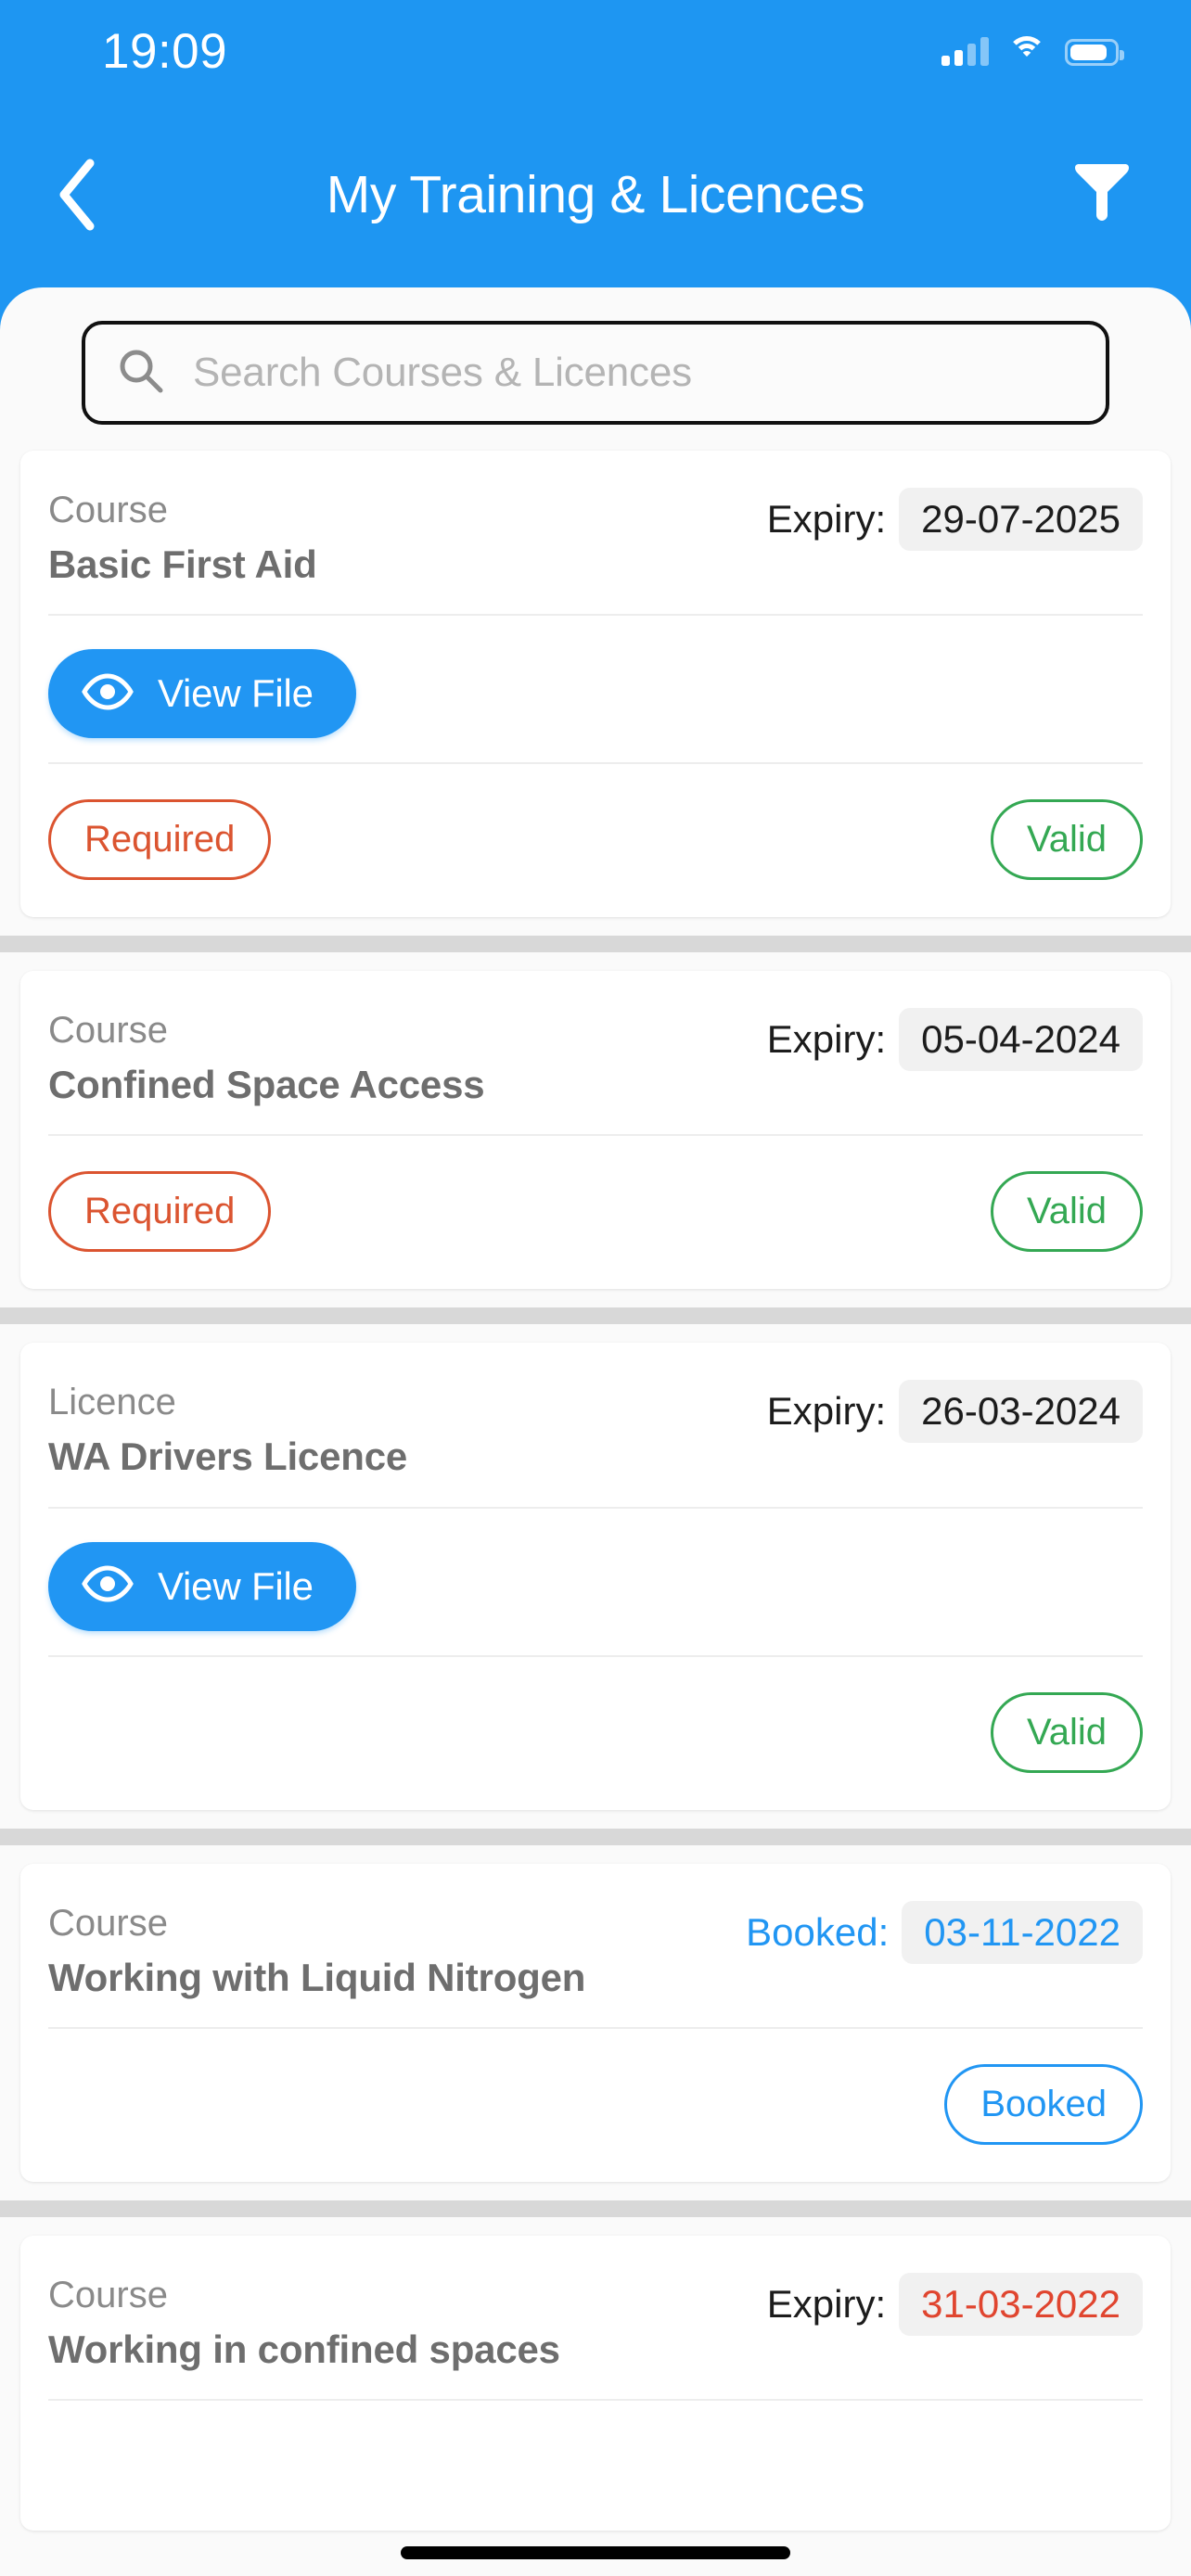 This screenshot has height=2576, width=1191. I want to click on filter-funnel-icon, so click(1102, 195).